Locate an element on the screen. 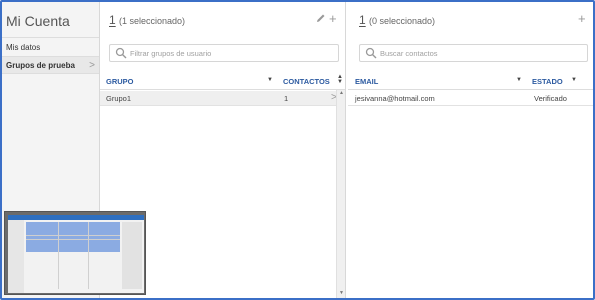 Image resolution: width=595 pixels, height=300 pixels. cell-contactos: 1 is located at coordinates (286, 98).